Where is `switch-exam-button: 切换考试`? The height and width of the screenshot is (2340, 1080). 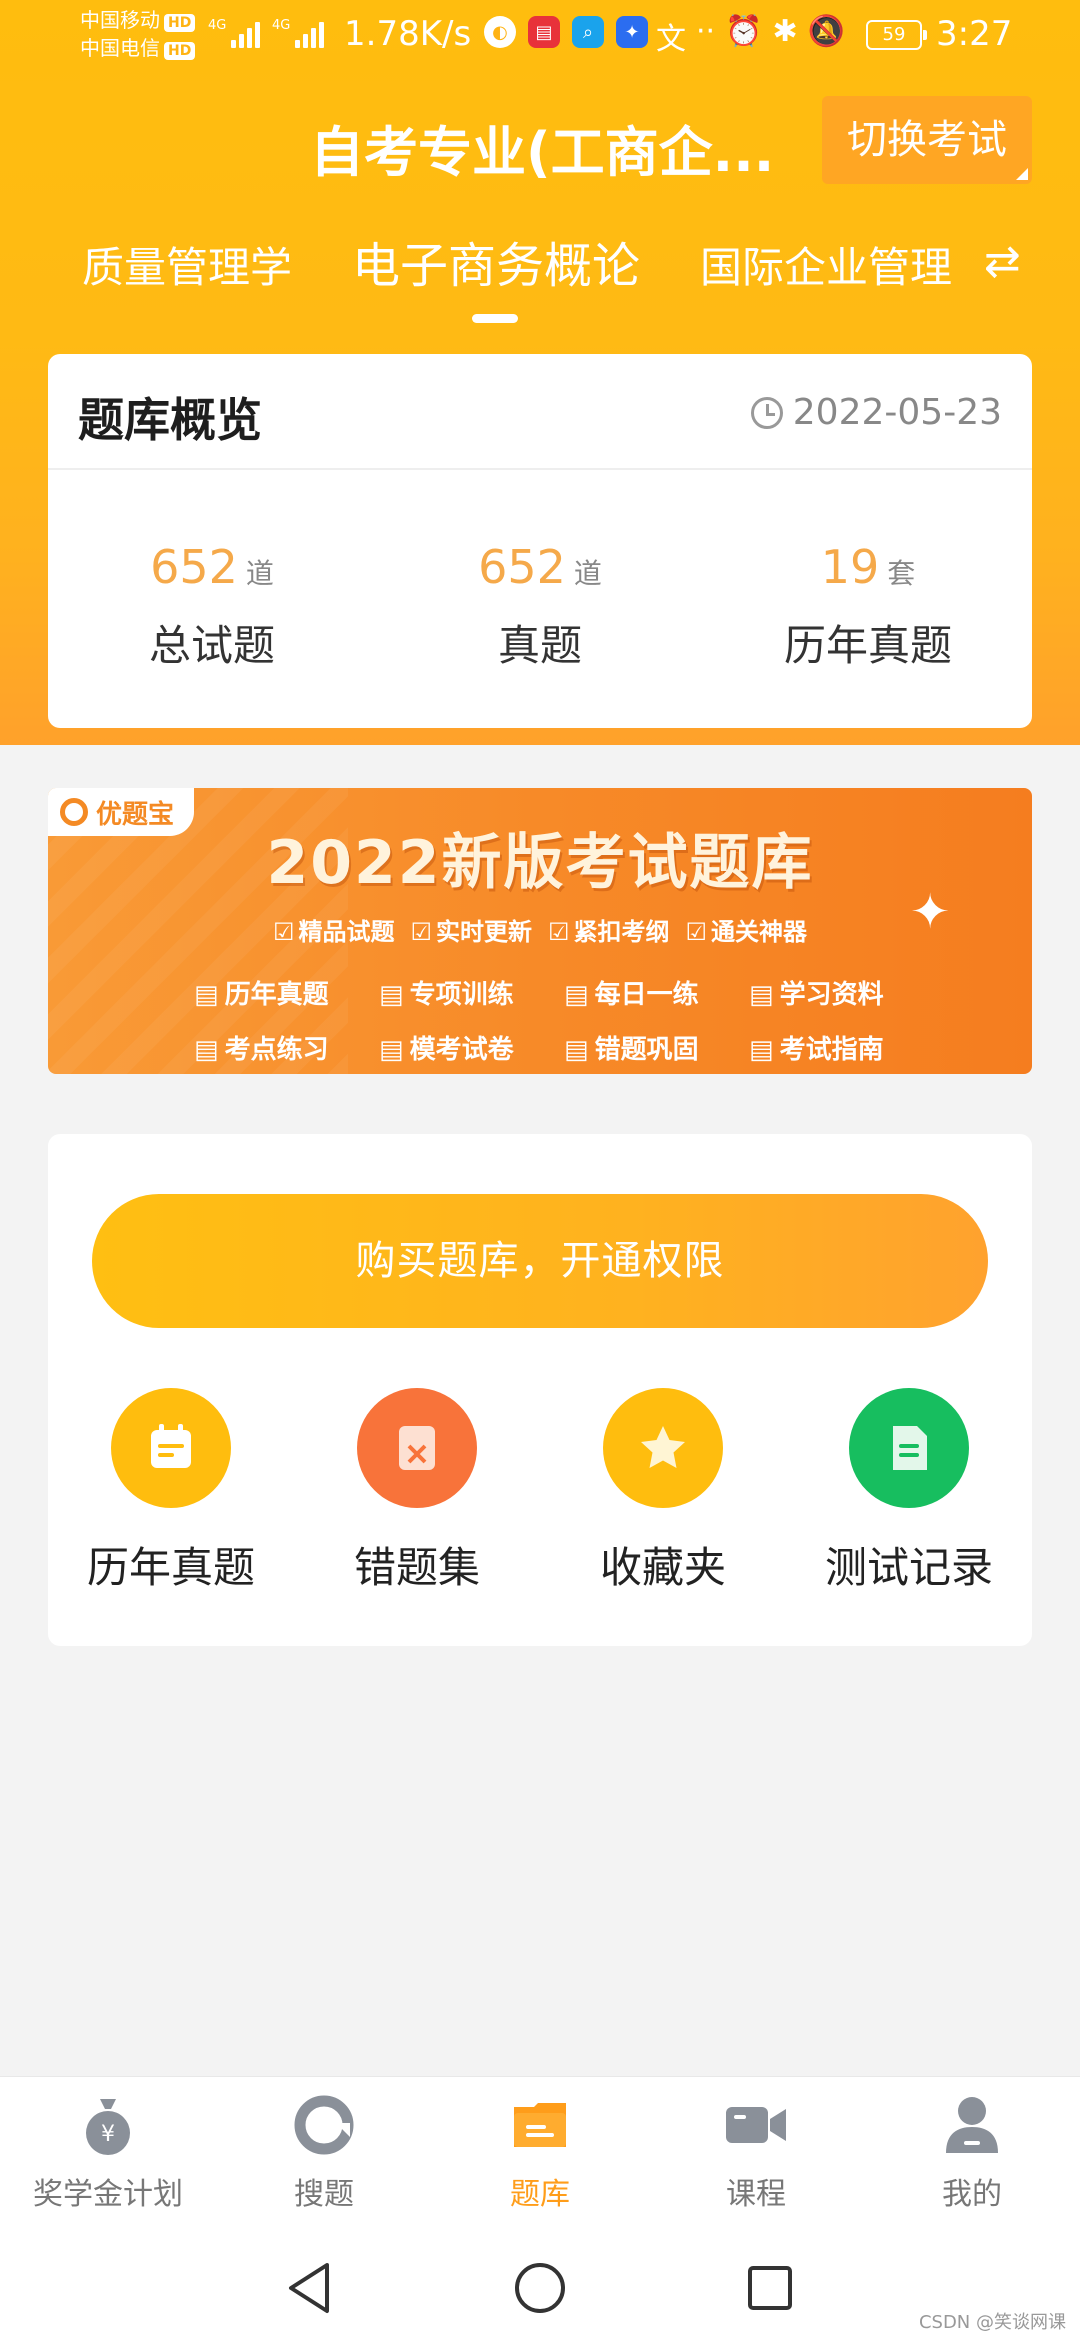
switch-exam-button: 切换考试 is located at coordinates (927, 140).